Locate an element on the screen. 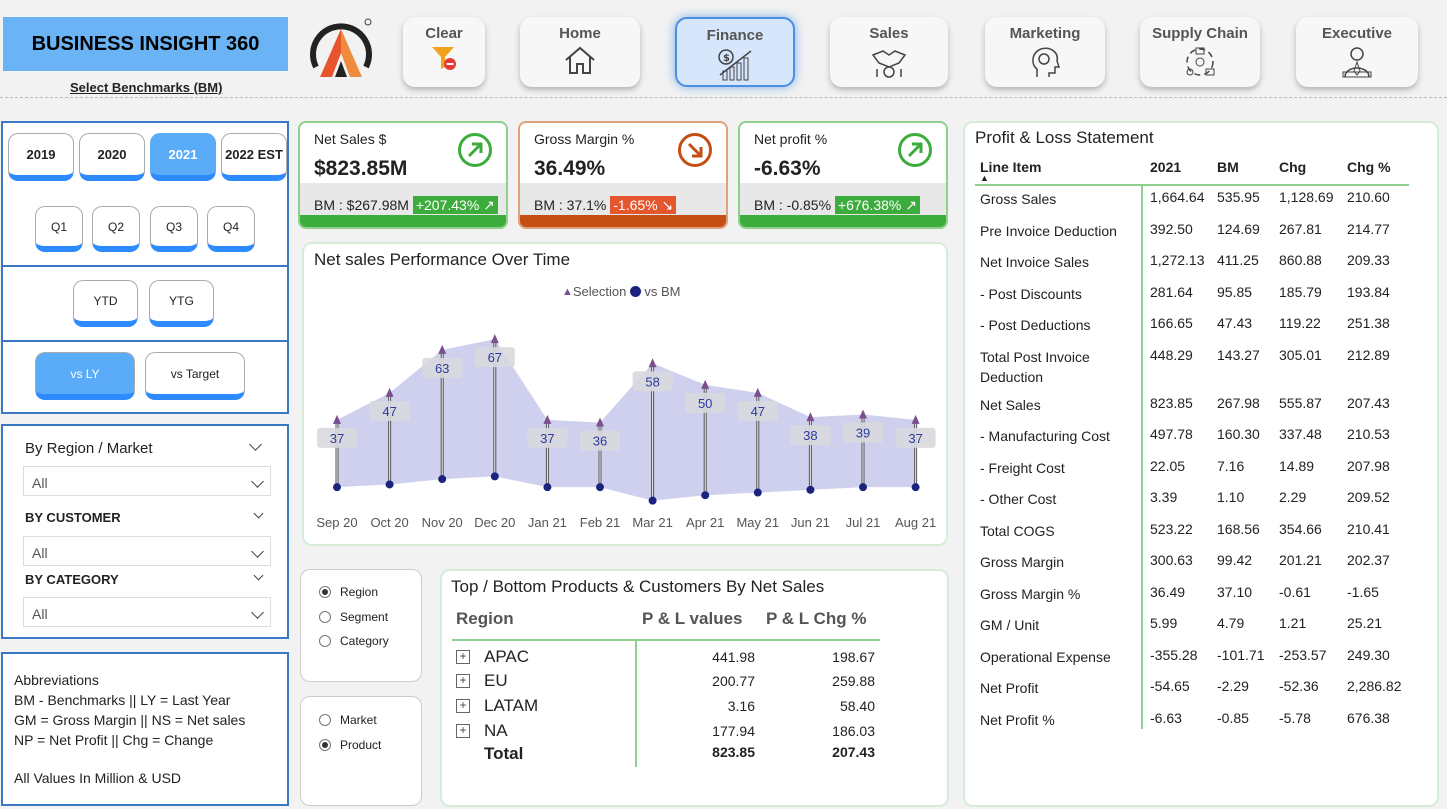 Image resolution: width=1447 pixels, height=809 pixels. pl-header-2021: 2021 is located at coordinates (1165, 167).